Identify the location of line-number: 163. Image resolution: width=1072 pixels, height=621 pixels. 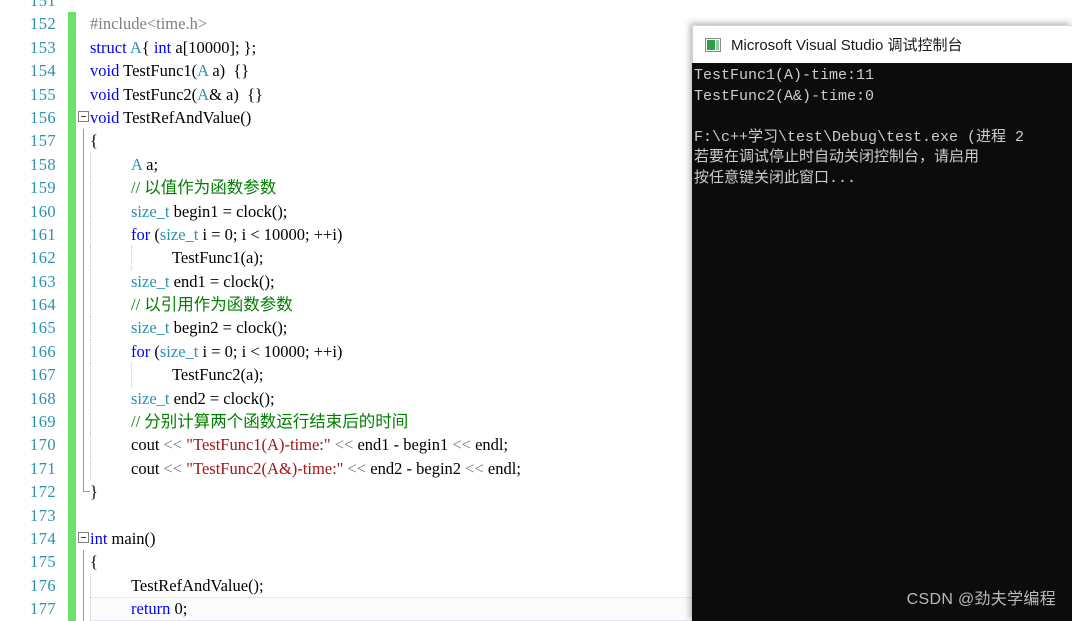
(43, 281).